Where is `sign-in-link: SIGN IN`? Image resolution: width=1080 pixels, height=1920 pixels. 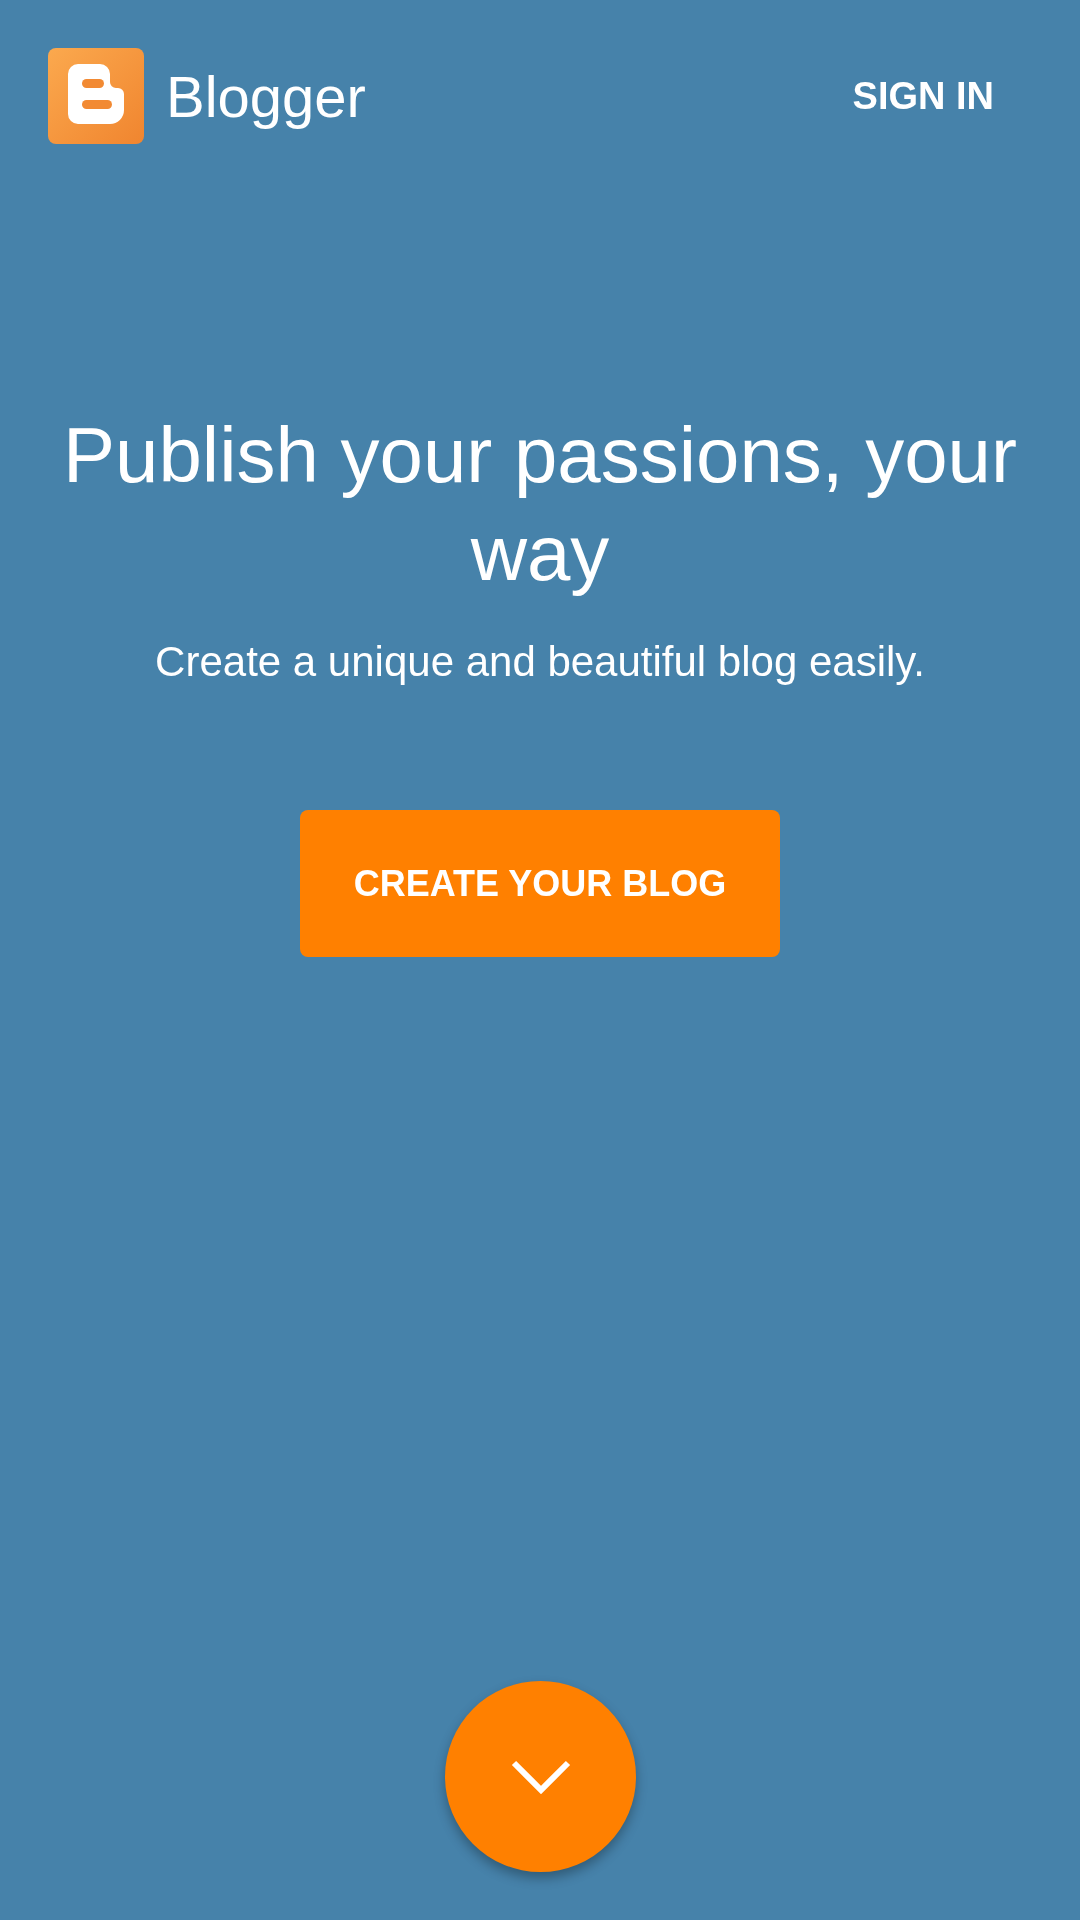 sign-in-link: SIGN IN is located at coordinates (923, 96).